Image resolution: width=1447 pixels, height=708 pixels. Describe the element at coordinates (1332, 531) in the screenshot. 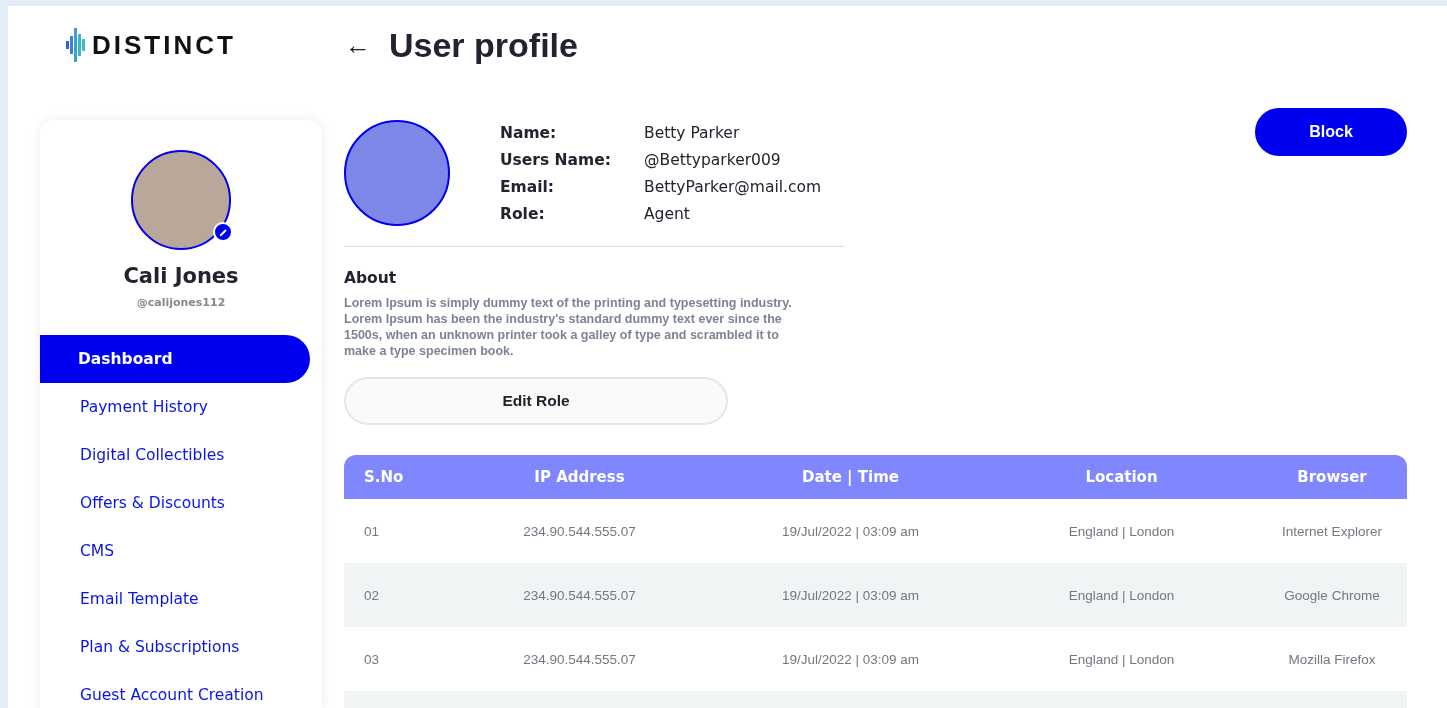

I see `table-cell-text: Internet Explorer` at that location.